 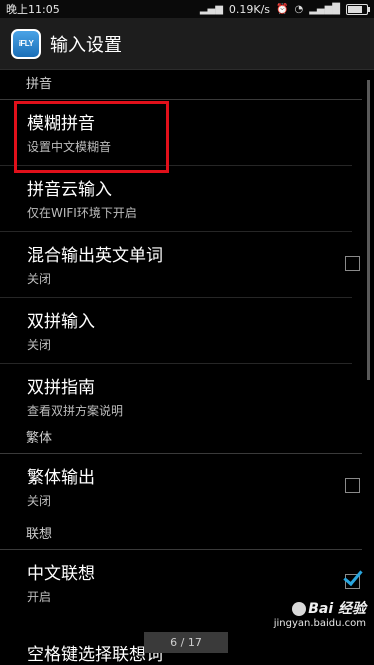 I want to click on status-icons: ▂▄▆ 0.19K/s ⏰ ◔ ▂▄▆█, so click(x=284, y=9).